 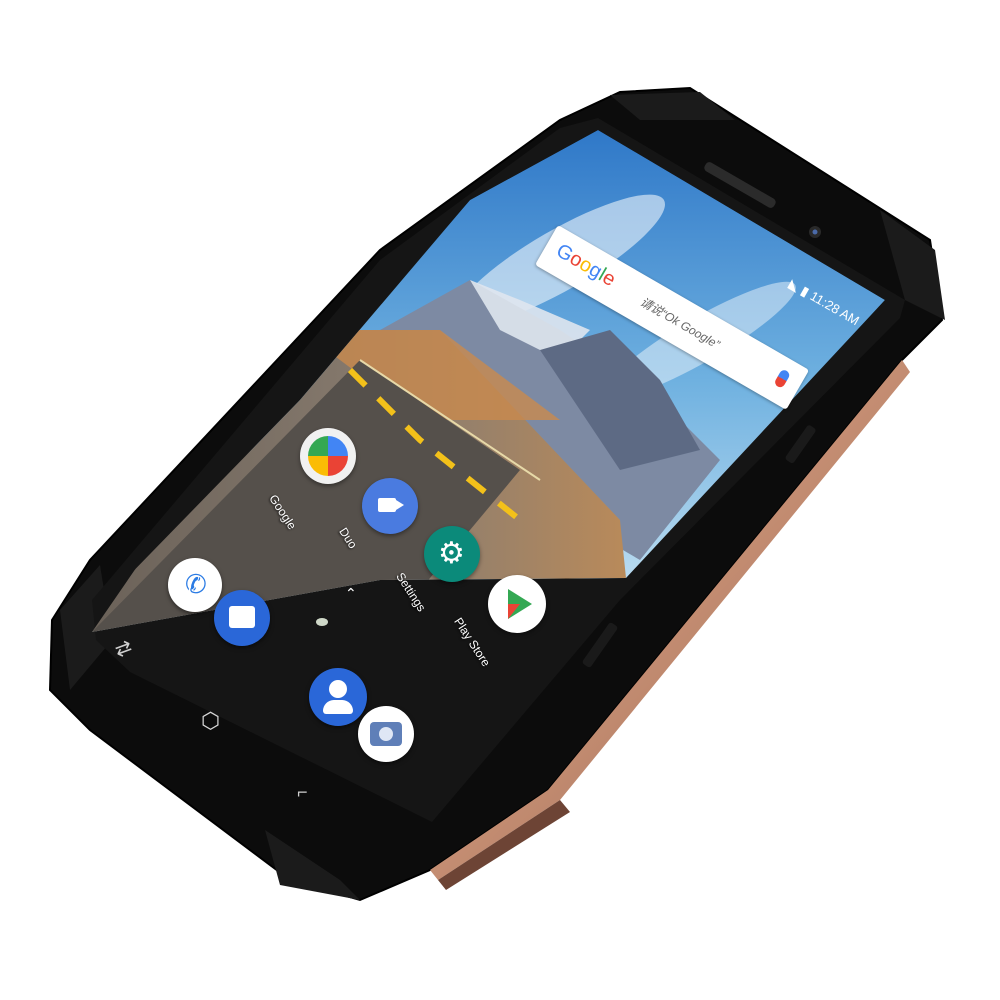 I want to click on dock-contacts, so click(x=338, y=697).